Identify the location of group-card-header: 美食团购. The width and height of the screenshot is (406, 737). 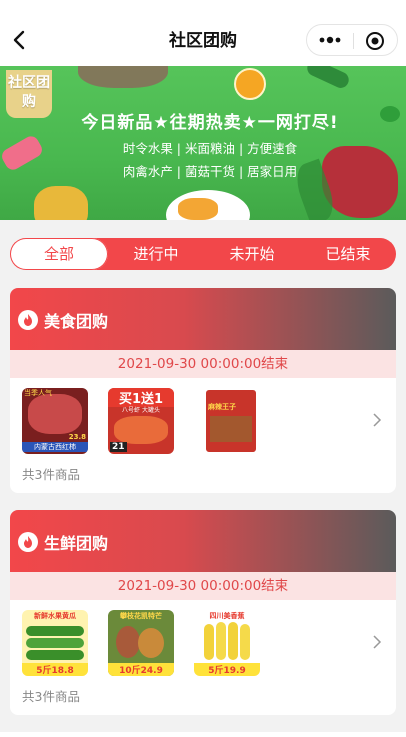
(203, 319).